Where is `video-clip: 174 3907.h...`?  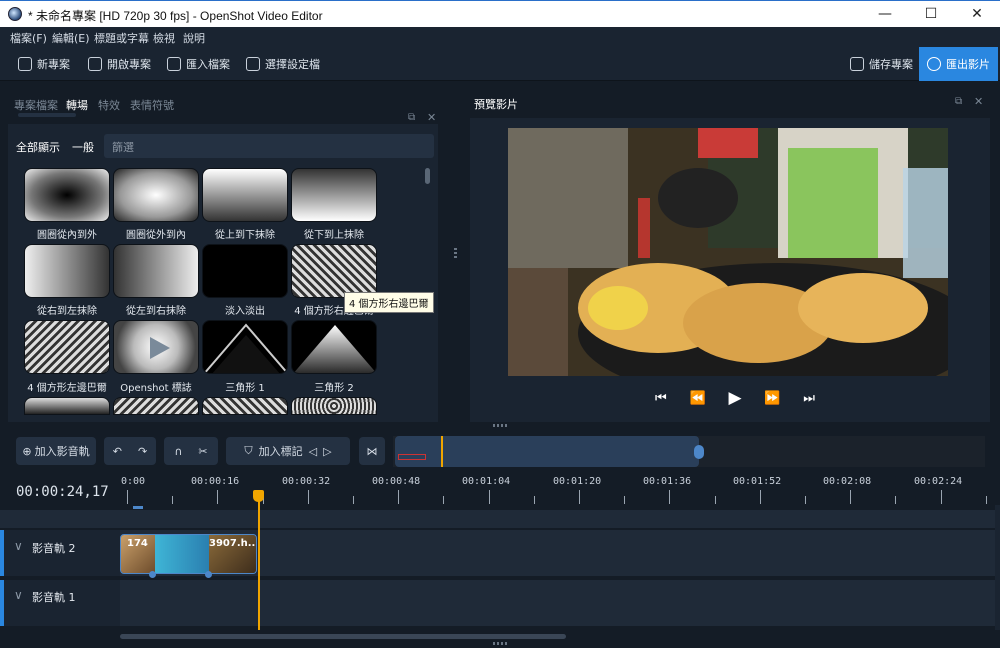 video-clip: 174 3907.h... is located at coordinates (188, 554).